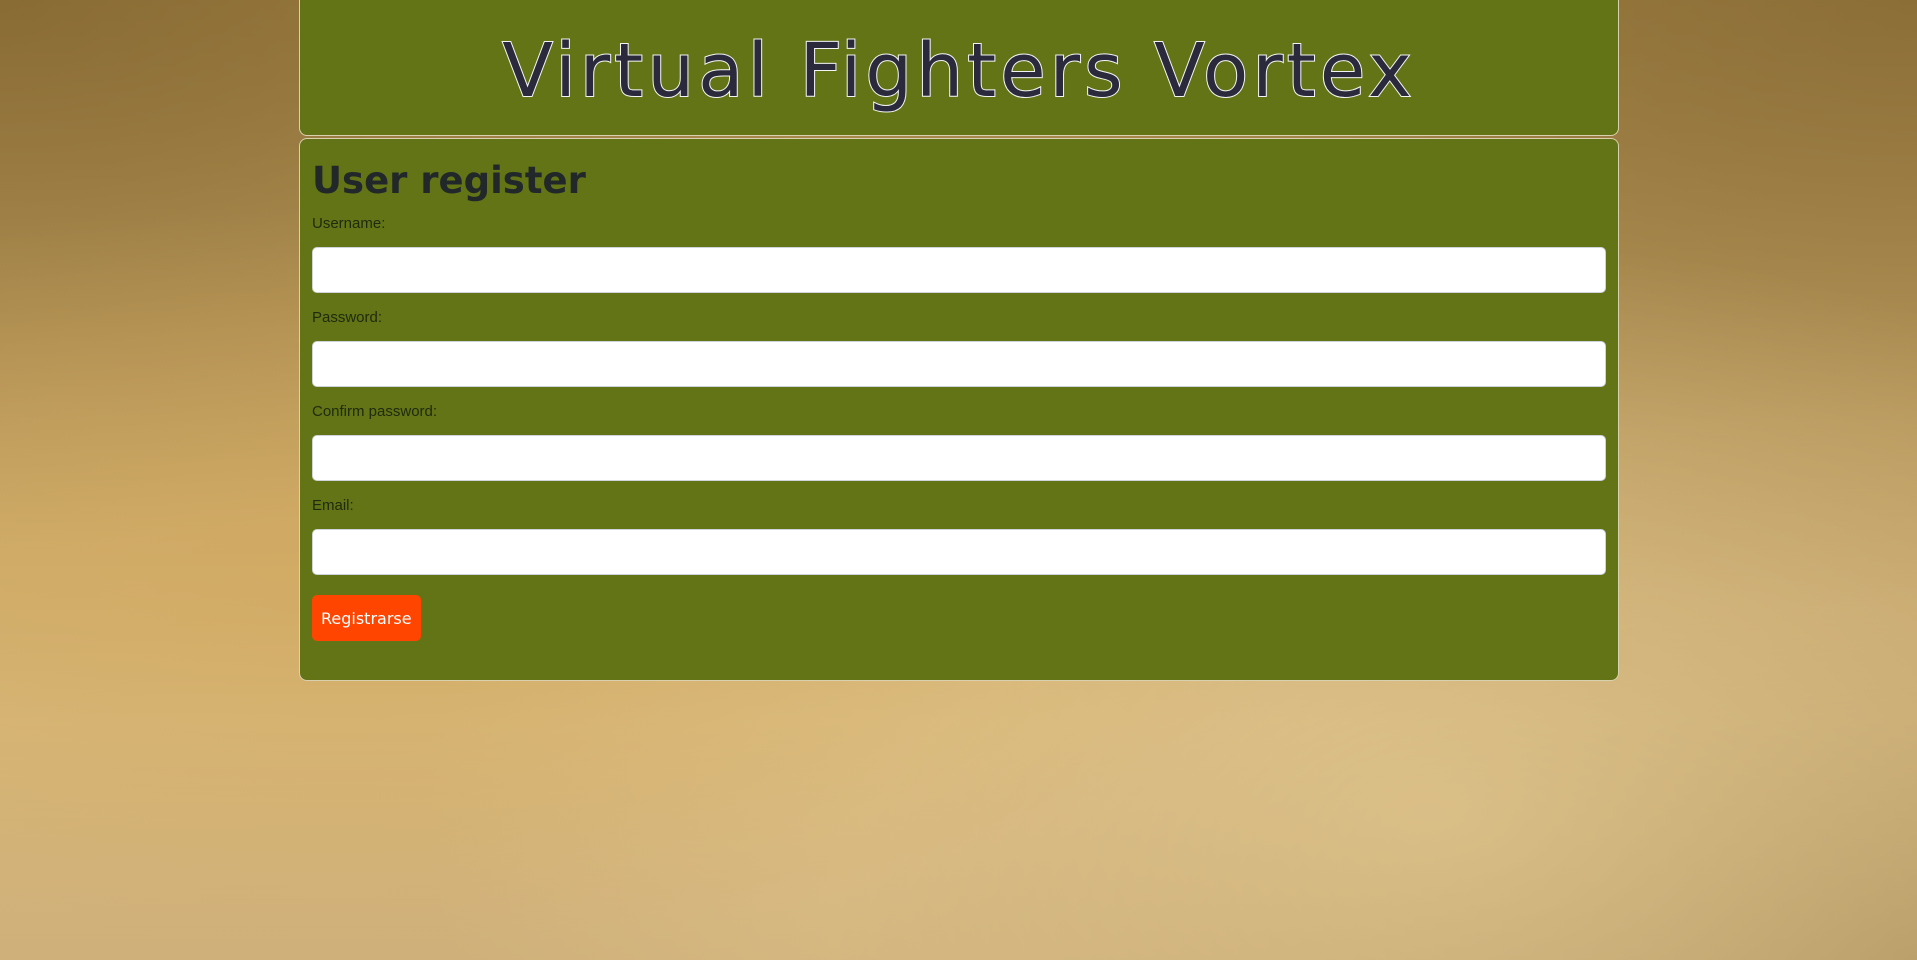 The height and width of the screenshot is (960, 1917). Describe the element at coordinates (449, 180) in the screenshot. I see `form-title: User register` at that location.